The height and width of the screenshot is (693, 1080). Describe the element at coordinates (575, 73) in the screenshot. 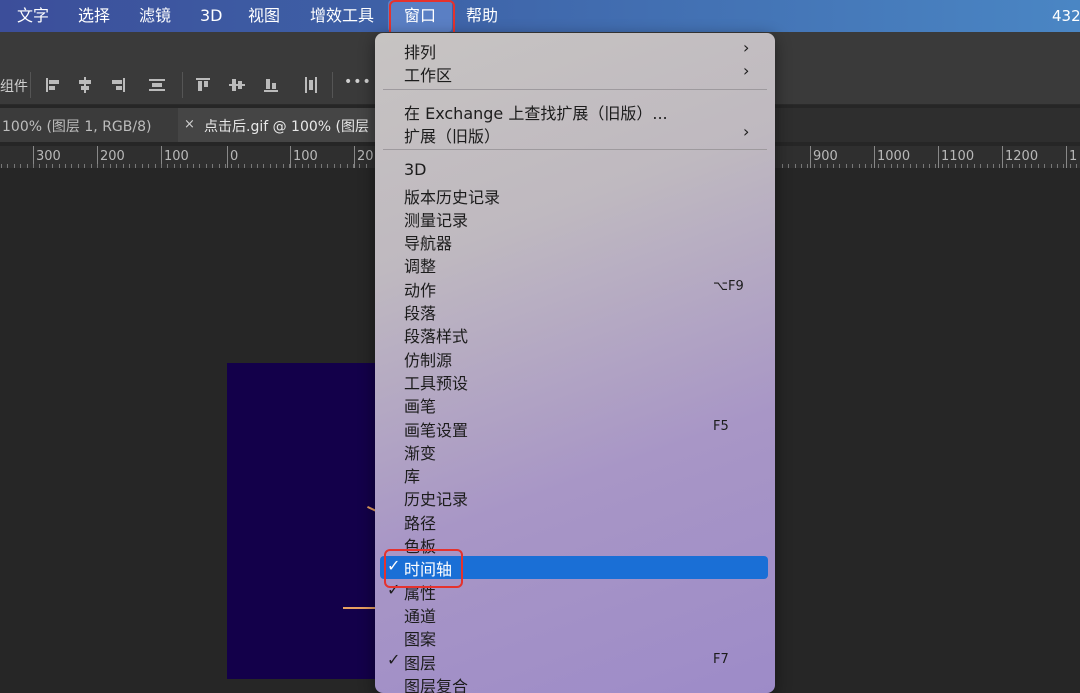

I see `menu-item: 工作区 ›` at that location.